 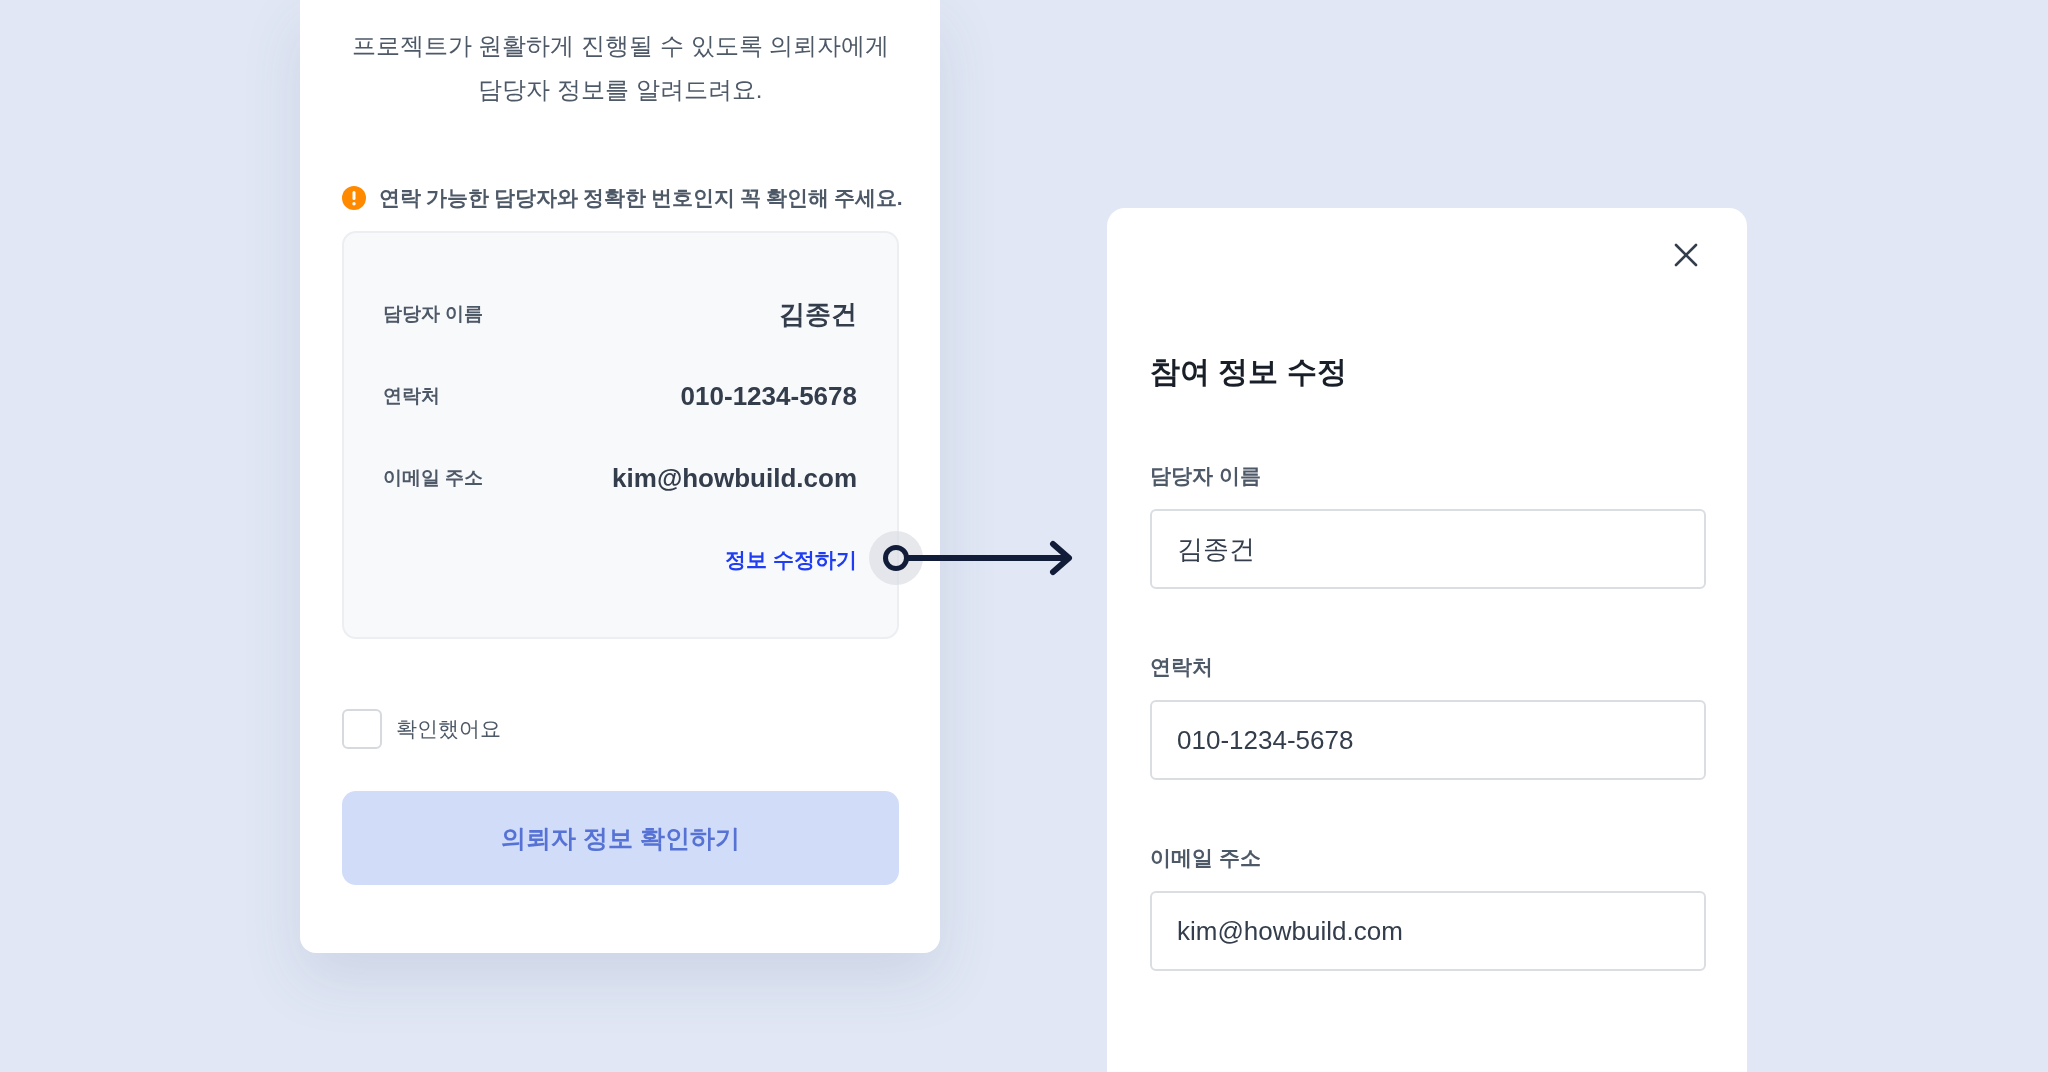 What do you see at coordinates (641, 198) in the screenshot?
I see `warning-text: 연락 가능한 담당자와 정확한 번호인지 꼭 확인해 주세요.` at bounding box center [641, 198].